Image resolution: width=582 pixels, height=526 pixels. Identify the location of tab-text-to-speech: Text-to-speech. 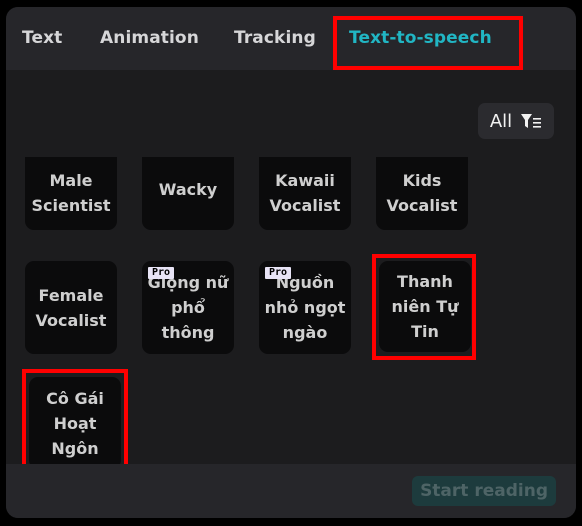
(420, 38).